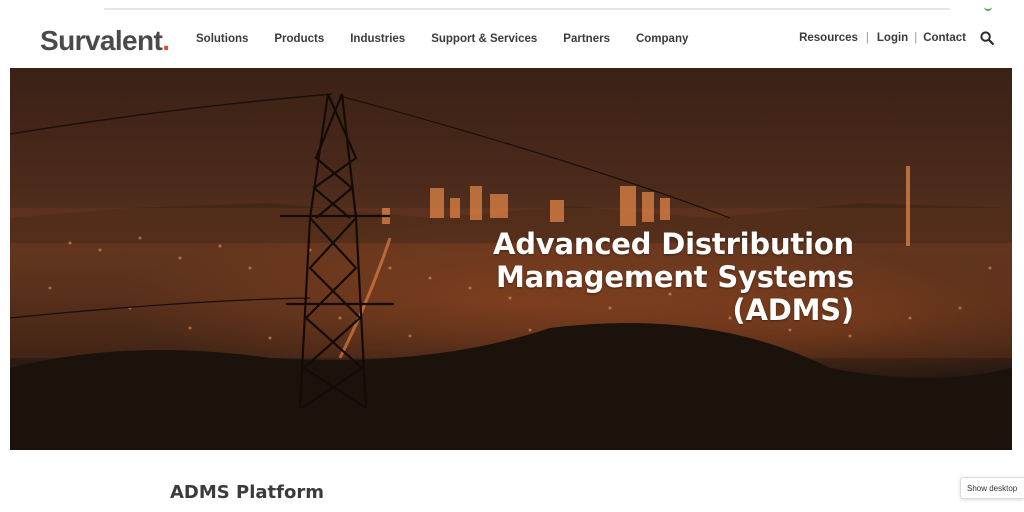 This screenshot has width=1024, height=512. What do you see at coordinates (527, 9) in the screenshot?
I see `browser-top-bar` at bounding box center [527, 9].